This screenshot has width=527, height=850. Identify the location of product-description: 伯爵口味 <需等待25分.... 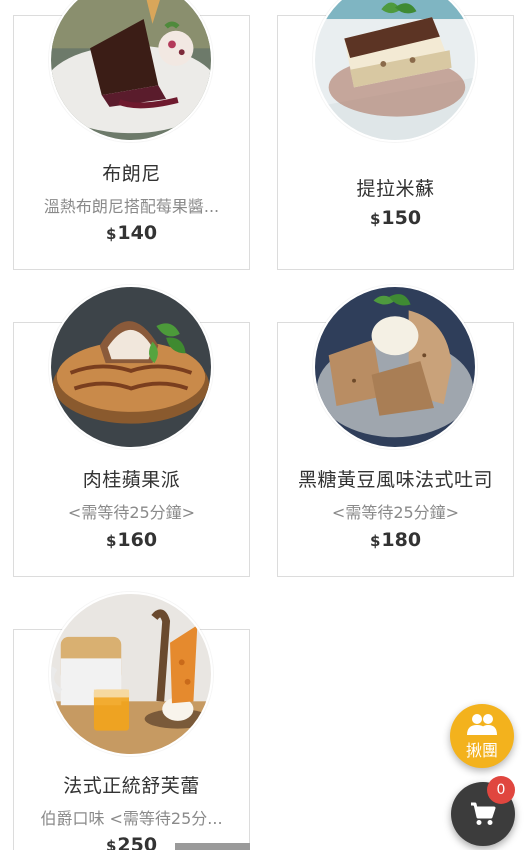
(131, 818).